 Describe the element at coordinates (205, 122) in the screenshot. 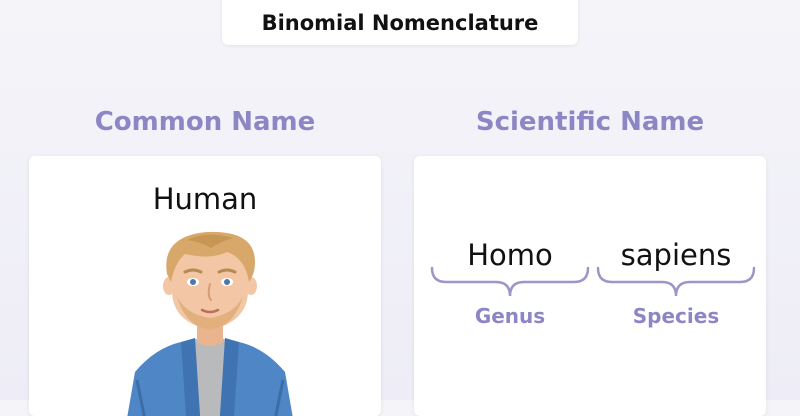

I see `common-name-heading: Common Name` at that location.